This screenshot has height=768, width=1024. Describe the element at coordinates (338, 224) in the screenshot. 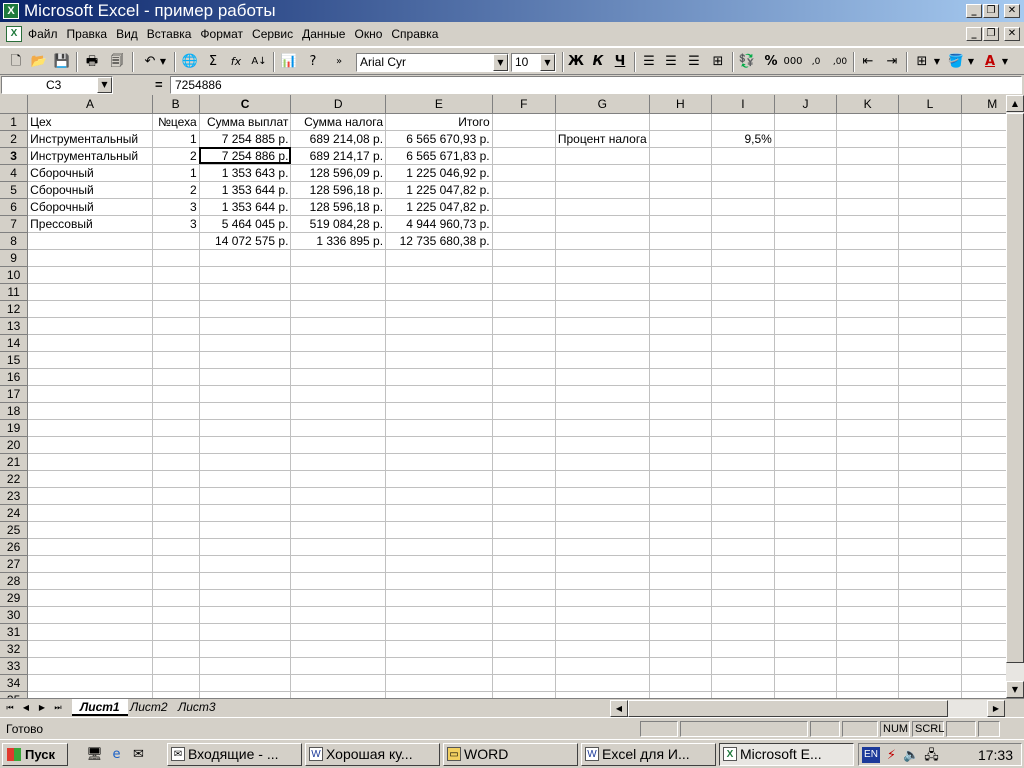

I see `cell-d7: 519 084,28 р.` at that location.